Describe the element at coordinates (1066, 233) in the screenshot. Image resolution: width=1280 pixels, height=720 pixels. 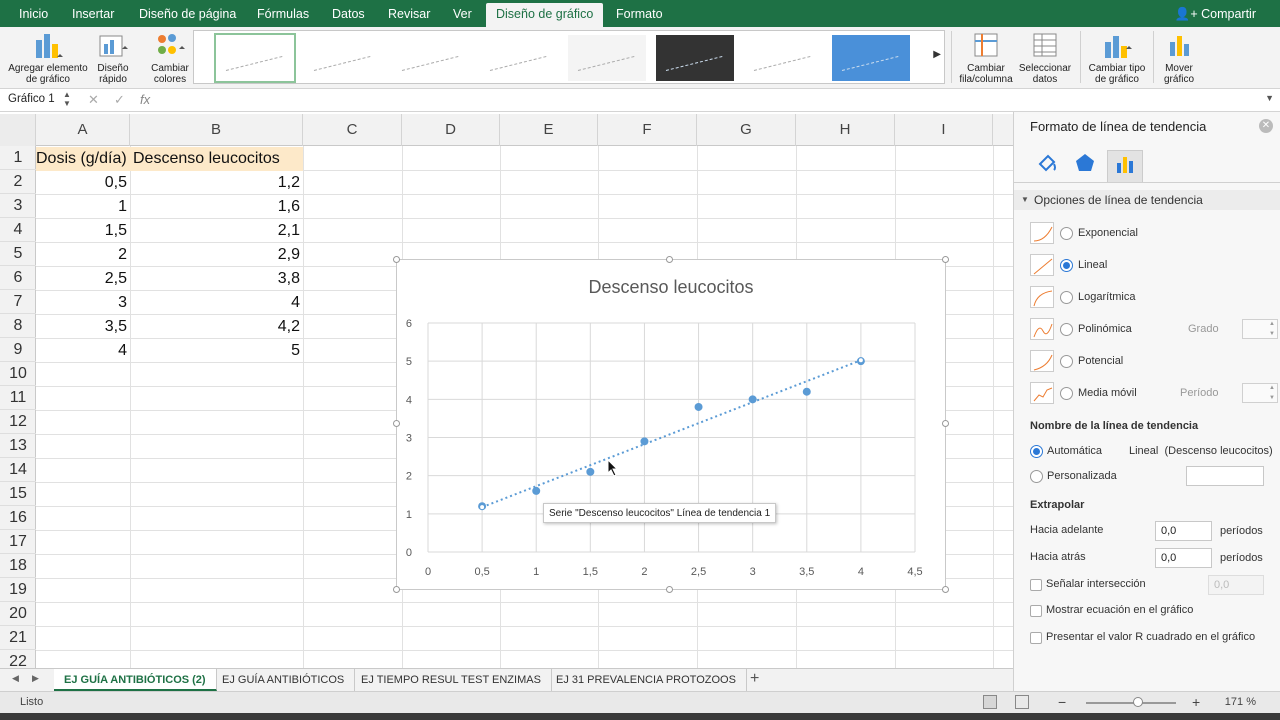
I see `radio-exponential` at that location.